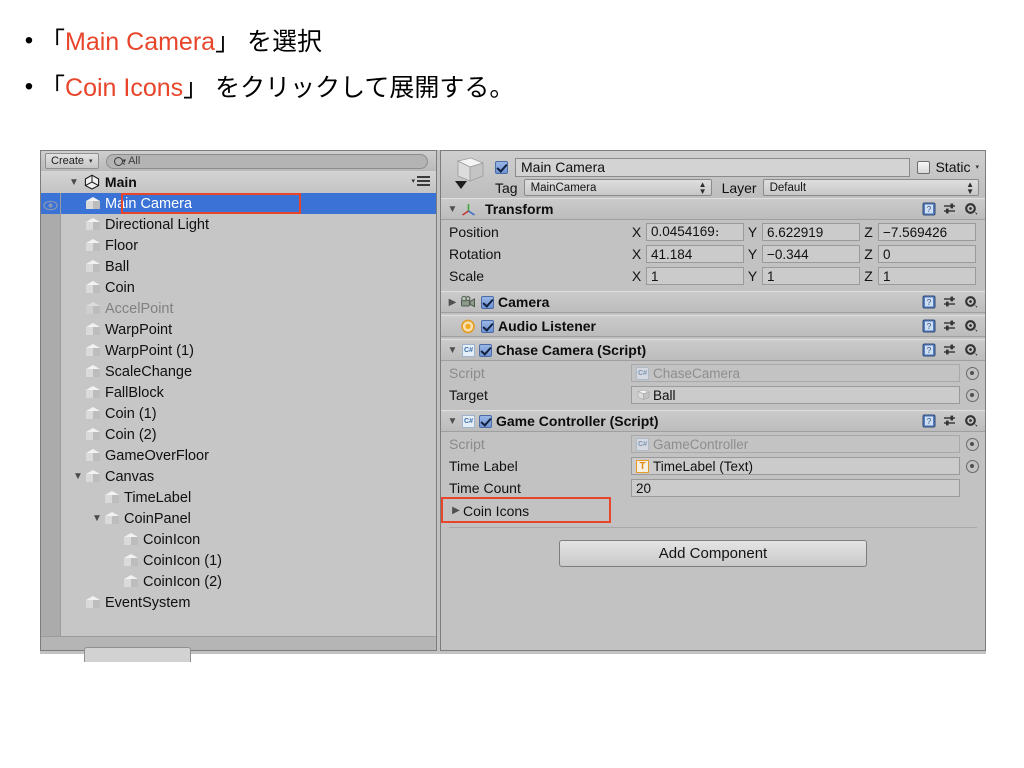  What do you see at coordinates (795, 395) in the screenshot?
I see `target-value-field: Ball` at bounding box center [795, 395].